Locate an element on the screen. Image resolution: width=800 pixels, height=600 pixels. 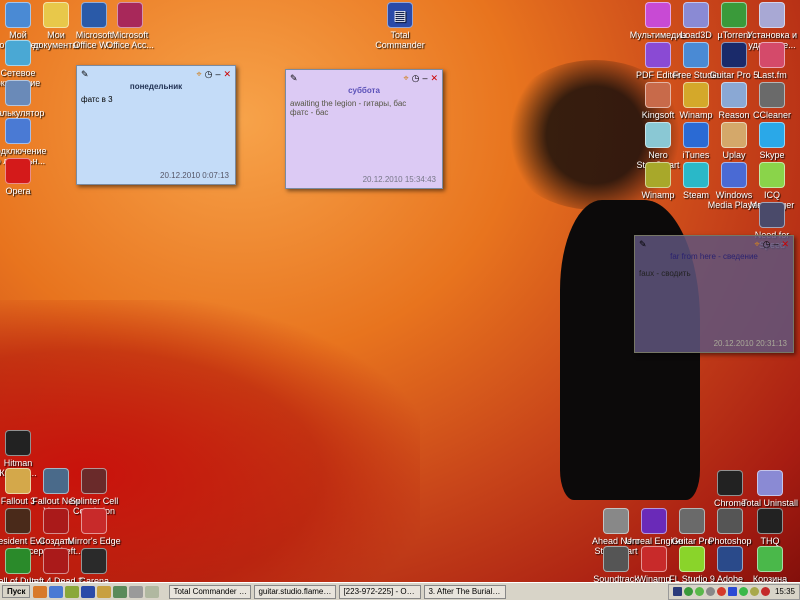
desktop-icon-label: Skype is located at coordinates (772, 155).